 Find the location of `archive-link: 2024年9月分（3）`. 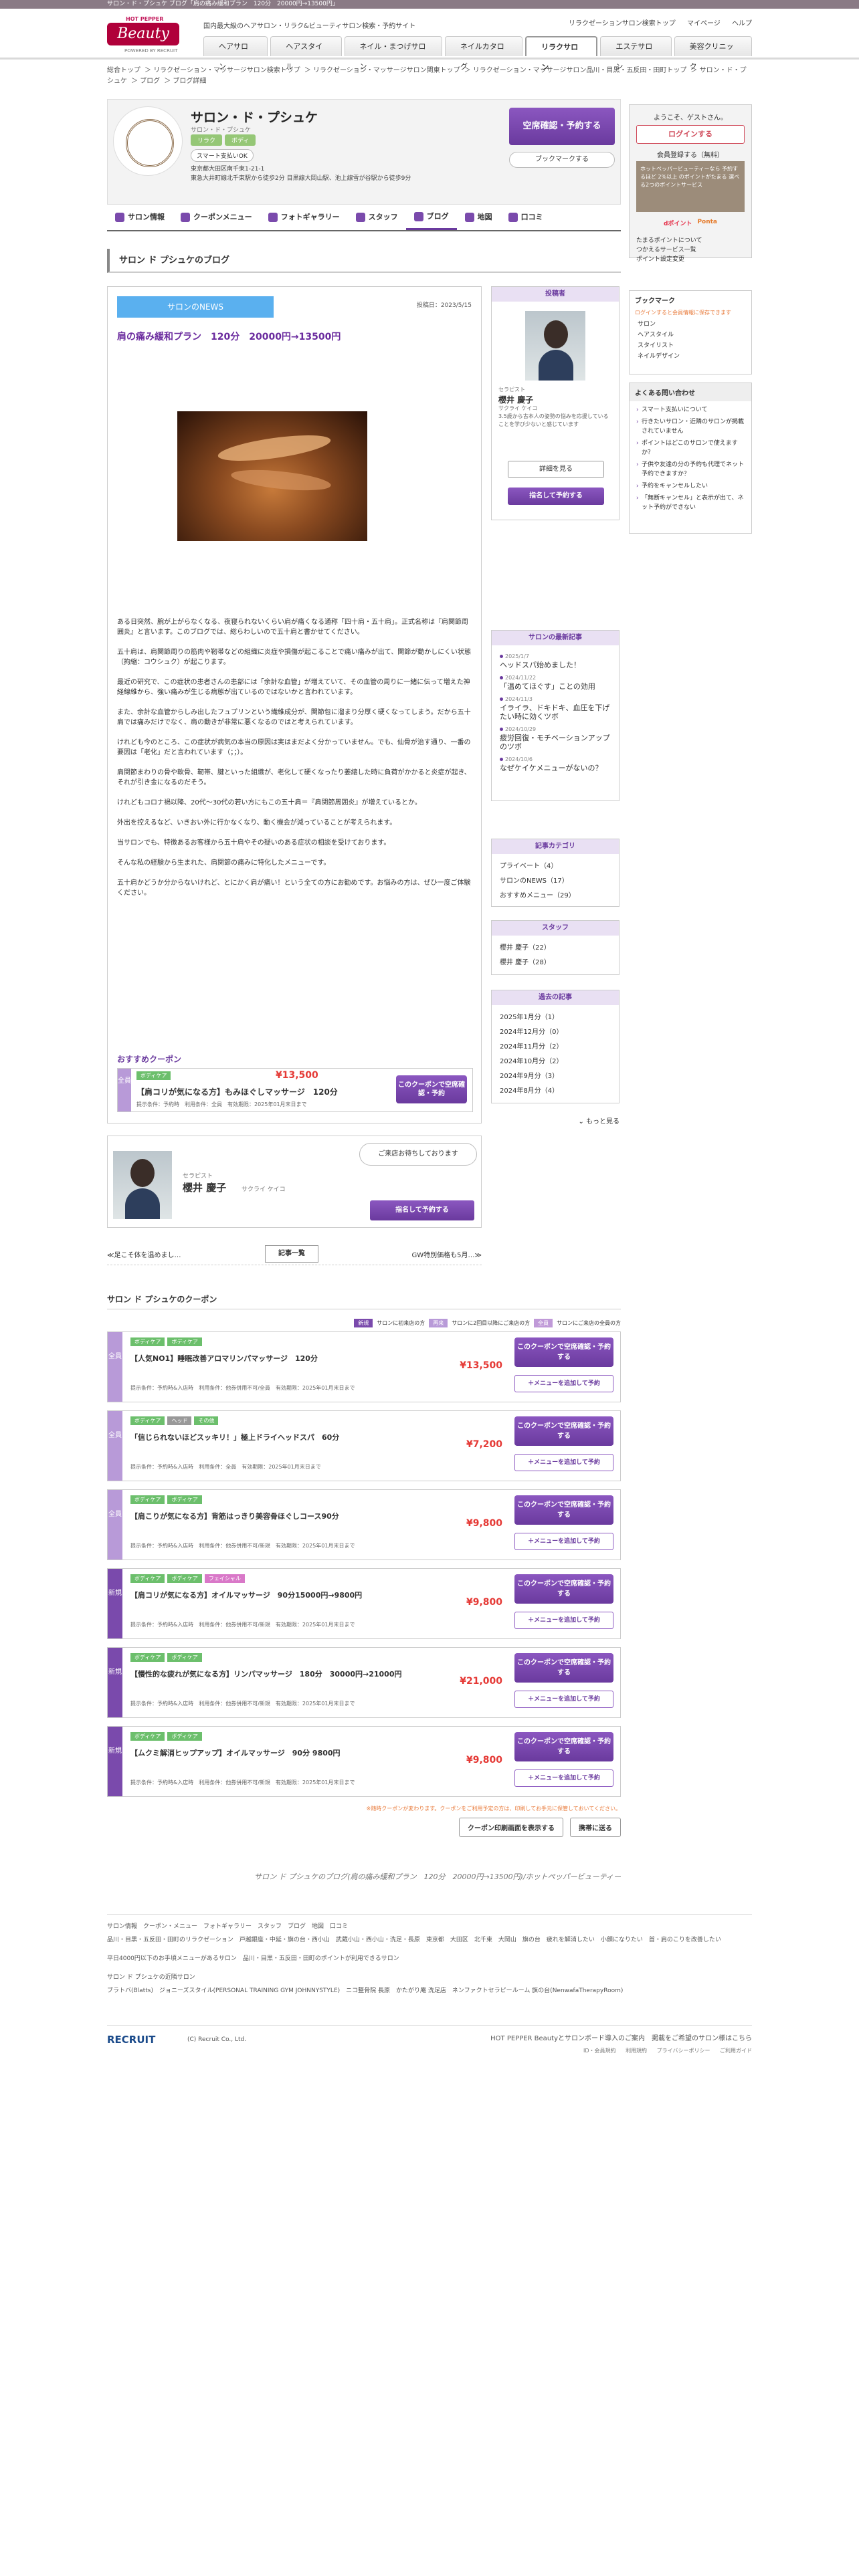

archive-link: 2024年9月分（3） is located at coordinates (555, 1076).